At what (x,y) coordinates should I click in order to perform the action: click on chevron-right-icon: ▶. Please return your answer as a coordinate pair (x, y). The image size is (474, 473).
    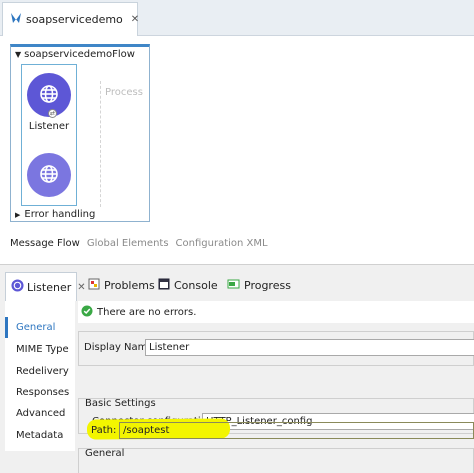
    Looking at the image, I should click on (17, 215).